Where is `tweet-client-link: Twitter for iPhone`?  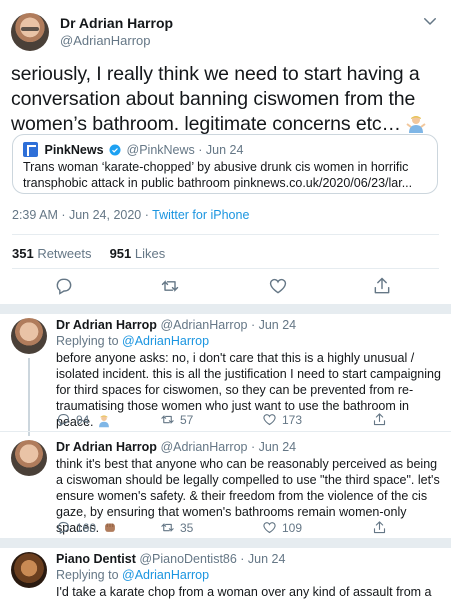
tweet-client-link: Twitter for iPhone is located at coordinates (200, 215).